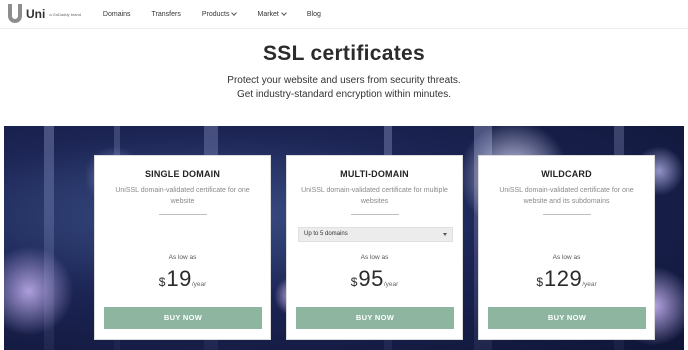 This screenshot has width=688, height=350. Describe the element at coordinates (375, 234) in the screenshot. I see `domain-count-select: Up to 5 domains` at that location.